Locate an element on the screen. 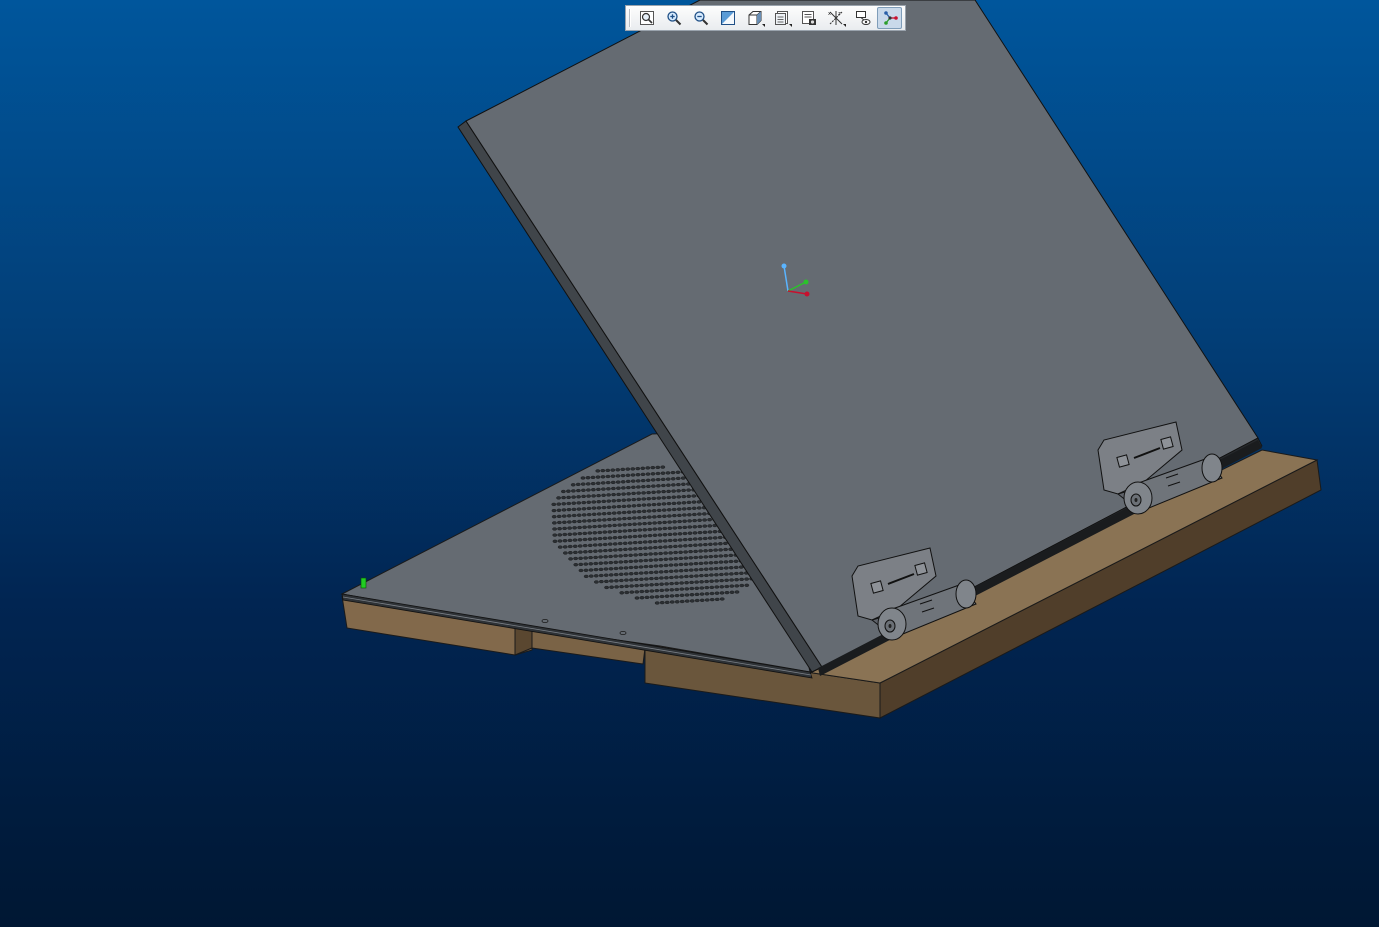 Image resolution: width=1379 pixels, height=927 pixels. spin-center-button is located at coordinates (889, 18).